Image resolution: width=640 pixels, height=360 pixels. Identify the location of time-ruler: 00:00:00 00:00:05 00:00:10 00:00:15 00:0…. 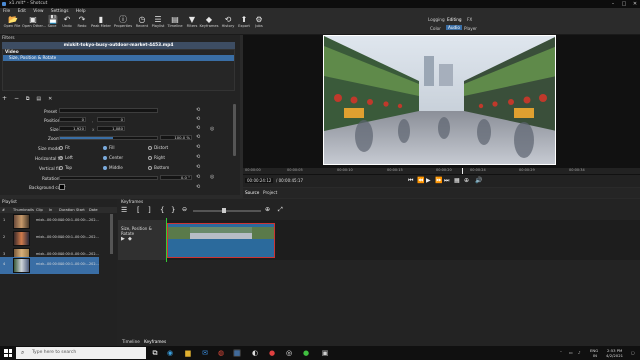
(441, 171).